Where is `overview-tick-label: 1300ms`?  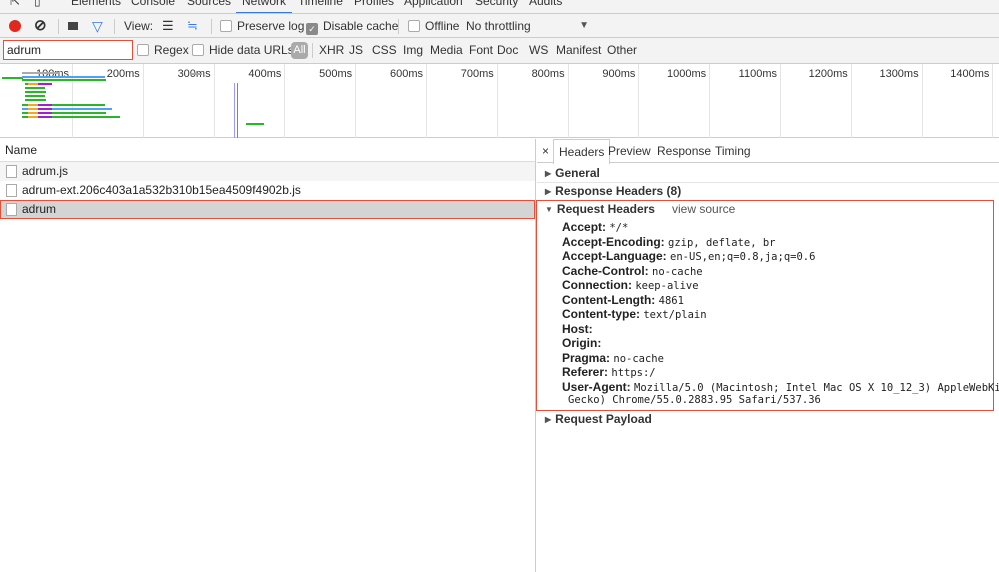 overview-tick-label: 1300ms is located at coordinates (899, 74).